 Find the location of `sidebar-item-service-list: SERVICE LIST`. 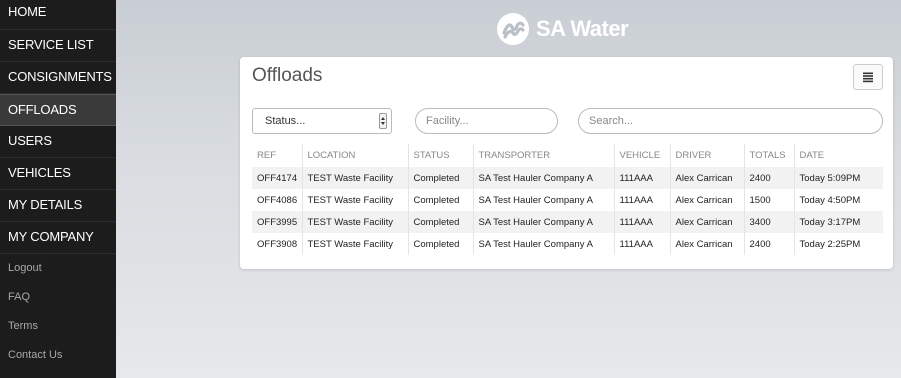

sidebar-item-service-list: SERVICE LIST is located at coordinates (58, 46).